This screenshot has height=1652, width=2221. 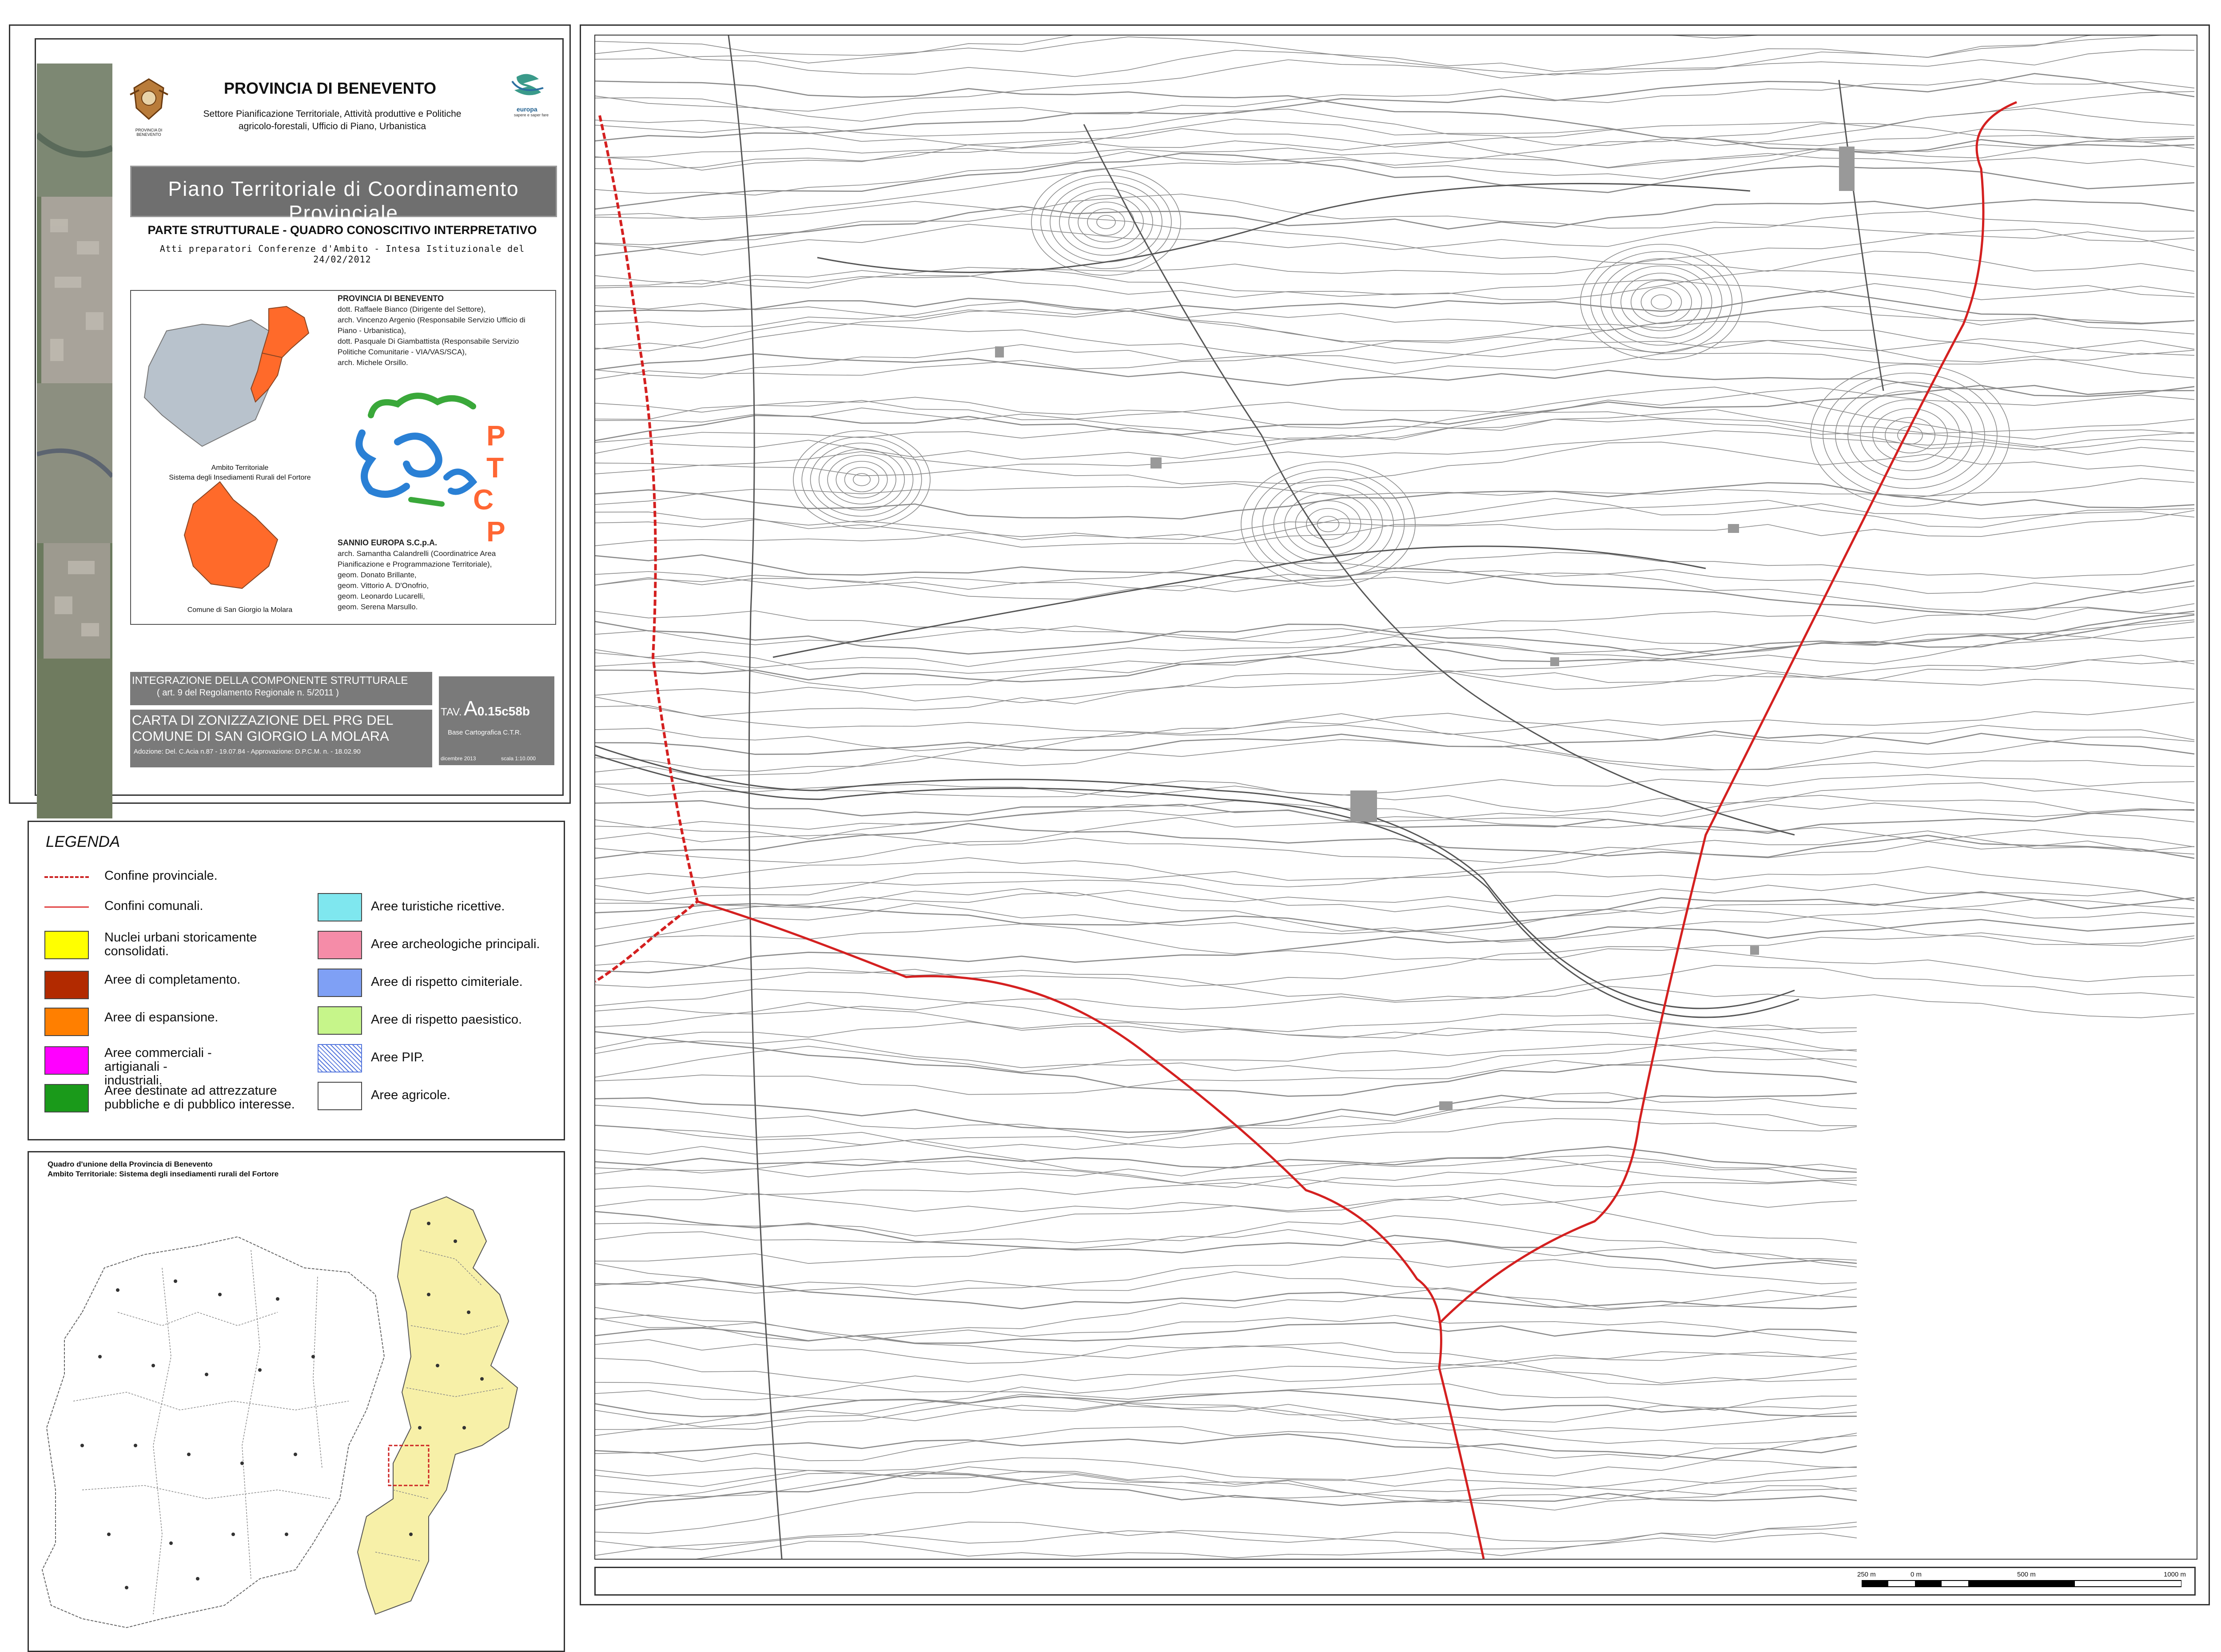 I want to click on legend-swatch-municipal-border, so click(x=66, y=907).